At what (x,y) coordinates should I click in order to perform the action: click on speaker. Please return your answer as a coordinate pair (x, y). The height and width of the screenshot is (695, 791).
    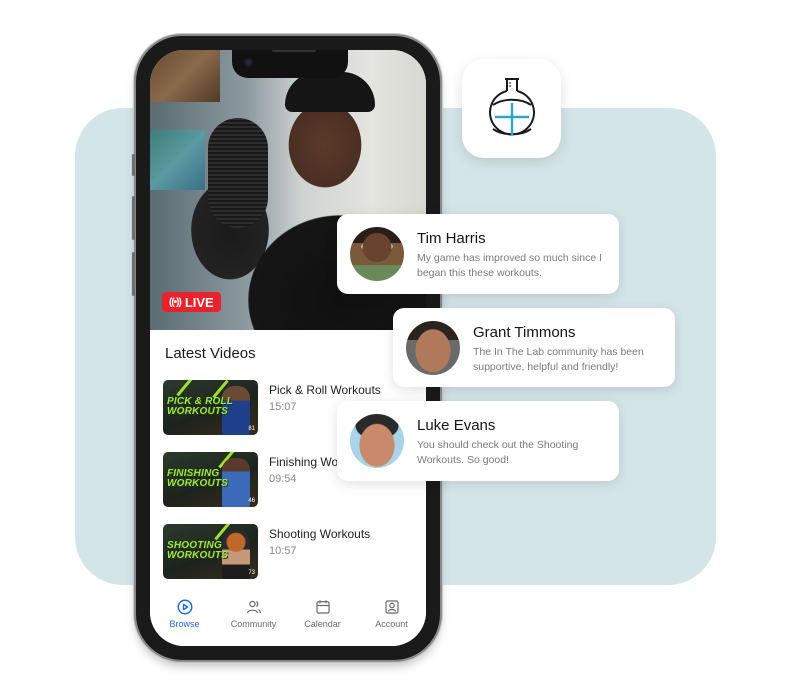
    Looking at the image, I should click on (294, 51).